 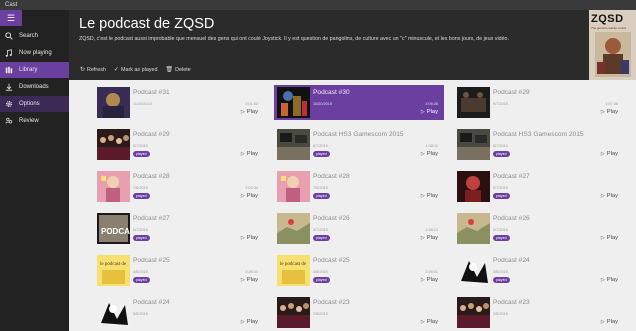 What do you see at coordinates (151, 218) in the screenshot?
I see `episode-title: Podcast #27` at bounding box center [151, 218].